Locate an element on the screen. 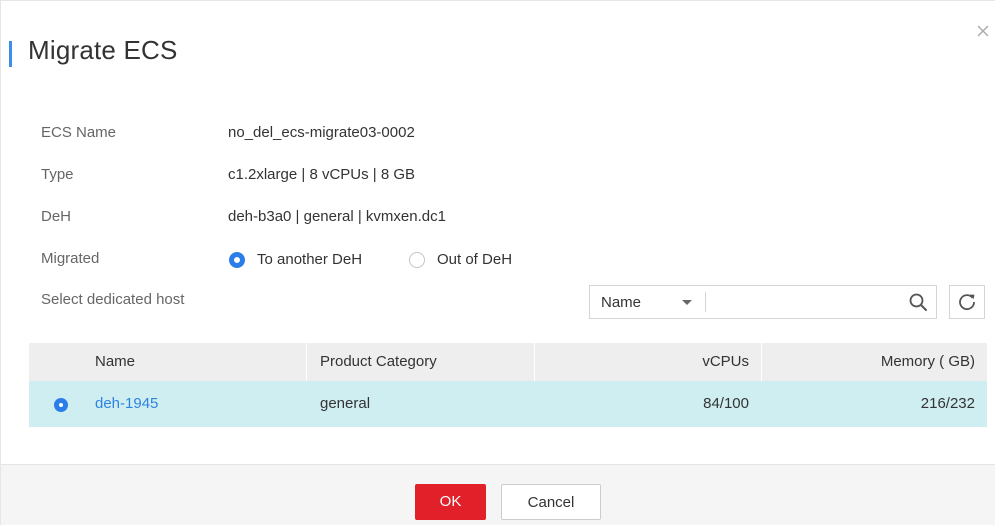  radio-to-another-deh: To another DeH is located at coordinates (295, 259).